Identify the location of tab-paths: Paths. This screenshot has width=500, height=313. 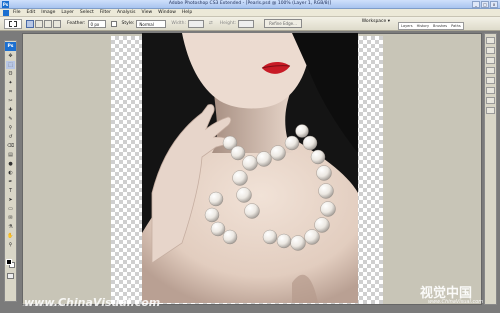
(456, 26).